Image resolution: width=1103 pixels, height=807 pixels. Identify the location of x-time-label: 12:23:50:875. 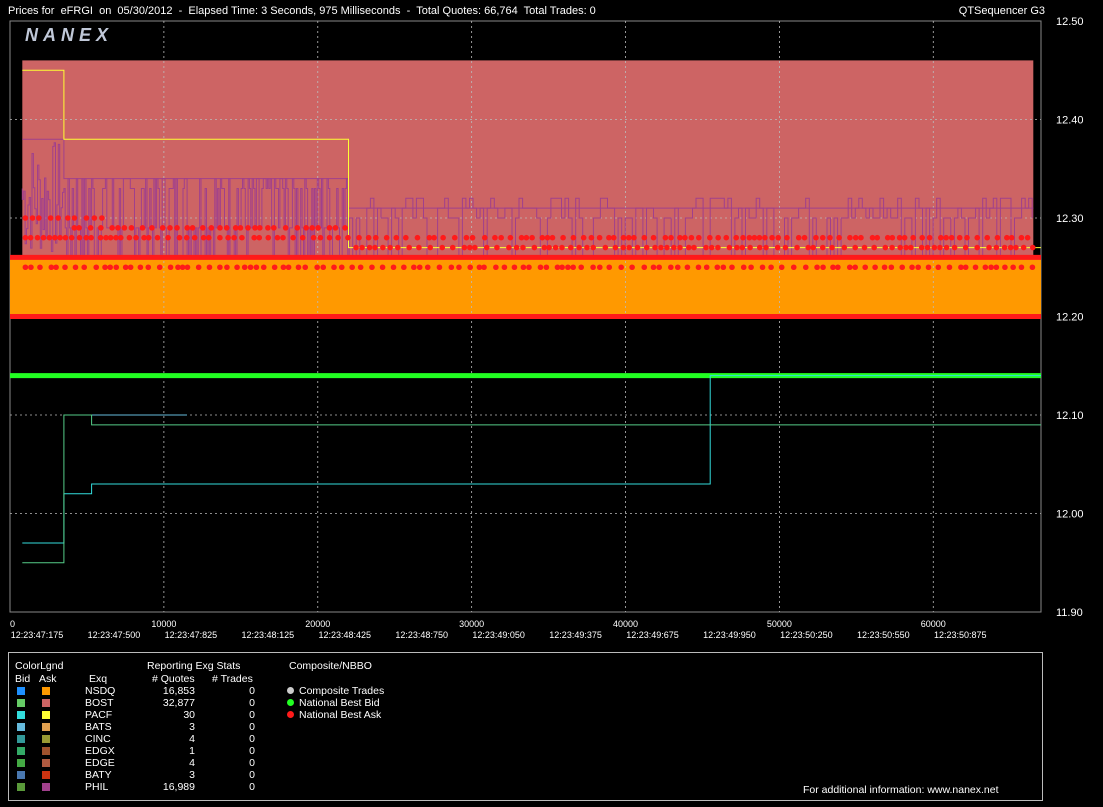
(960, 635).